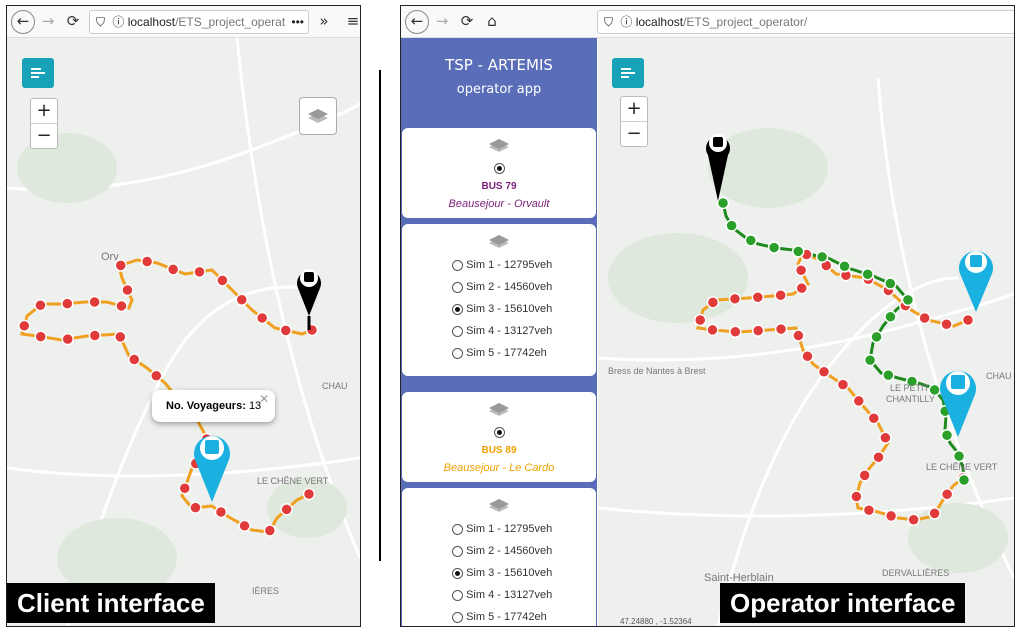 This screenshot has width=1020, height=631. What do you see at coordinates (351, 21) in the screenshot?
I see `menu-icon: ≡` at bounding box center [351, 21].